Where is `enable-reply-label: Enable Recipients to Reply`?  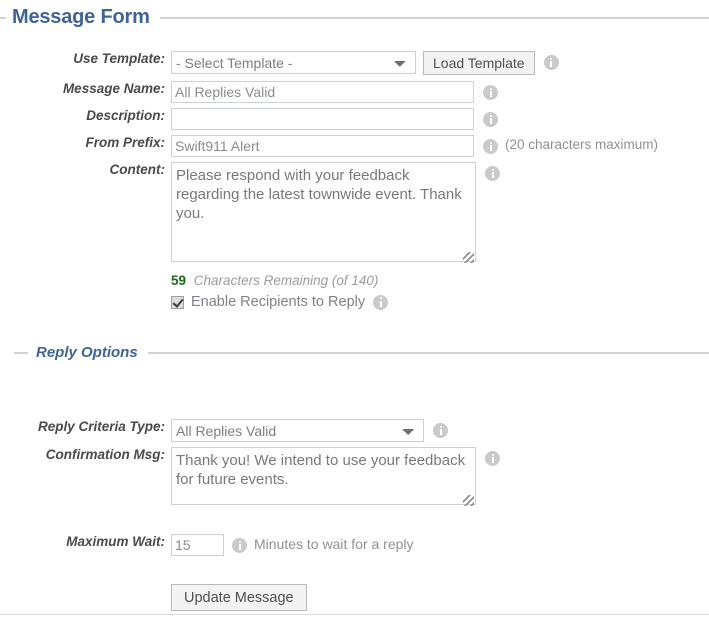
enable-reply-label: Enable Recipients to Reply is located at coordinates (278, 302).